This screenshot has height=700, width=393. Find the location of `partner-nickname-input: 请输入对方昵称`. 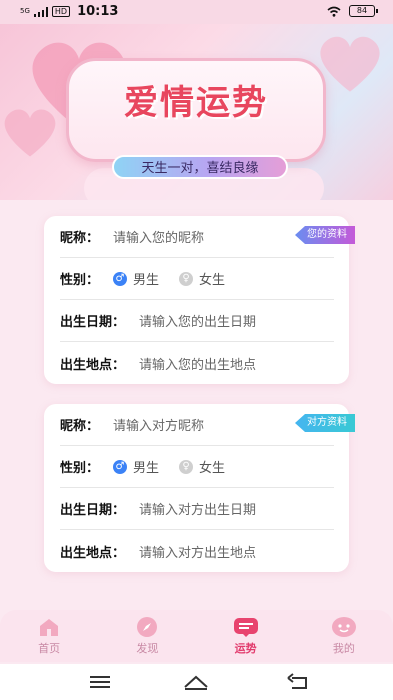

partner-nickname-input: 请输入对方昵称 is located at coordinates (158, 424).